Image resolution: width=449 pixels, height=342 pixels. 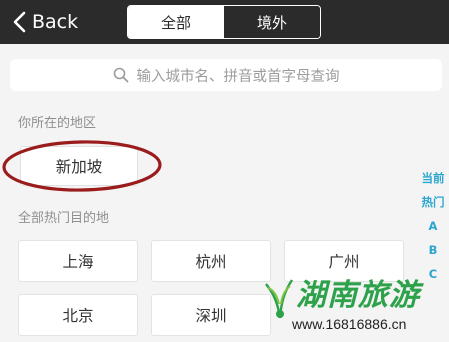 I want to click on index-item-current: 当前, so click(x=433, y=178).